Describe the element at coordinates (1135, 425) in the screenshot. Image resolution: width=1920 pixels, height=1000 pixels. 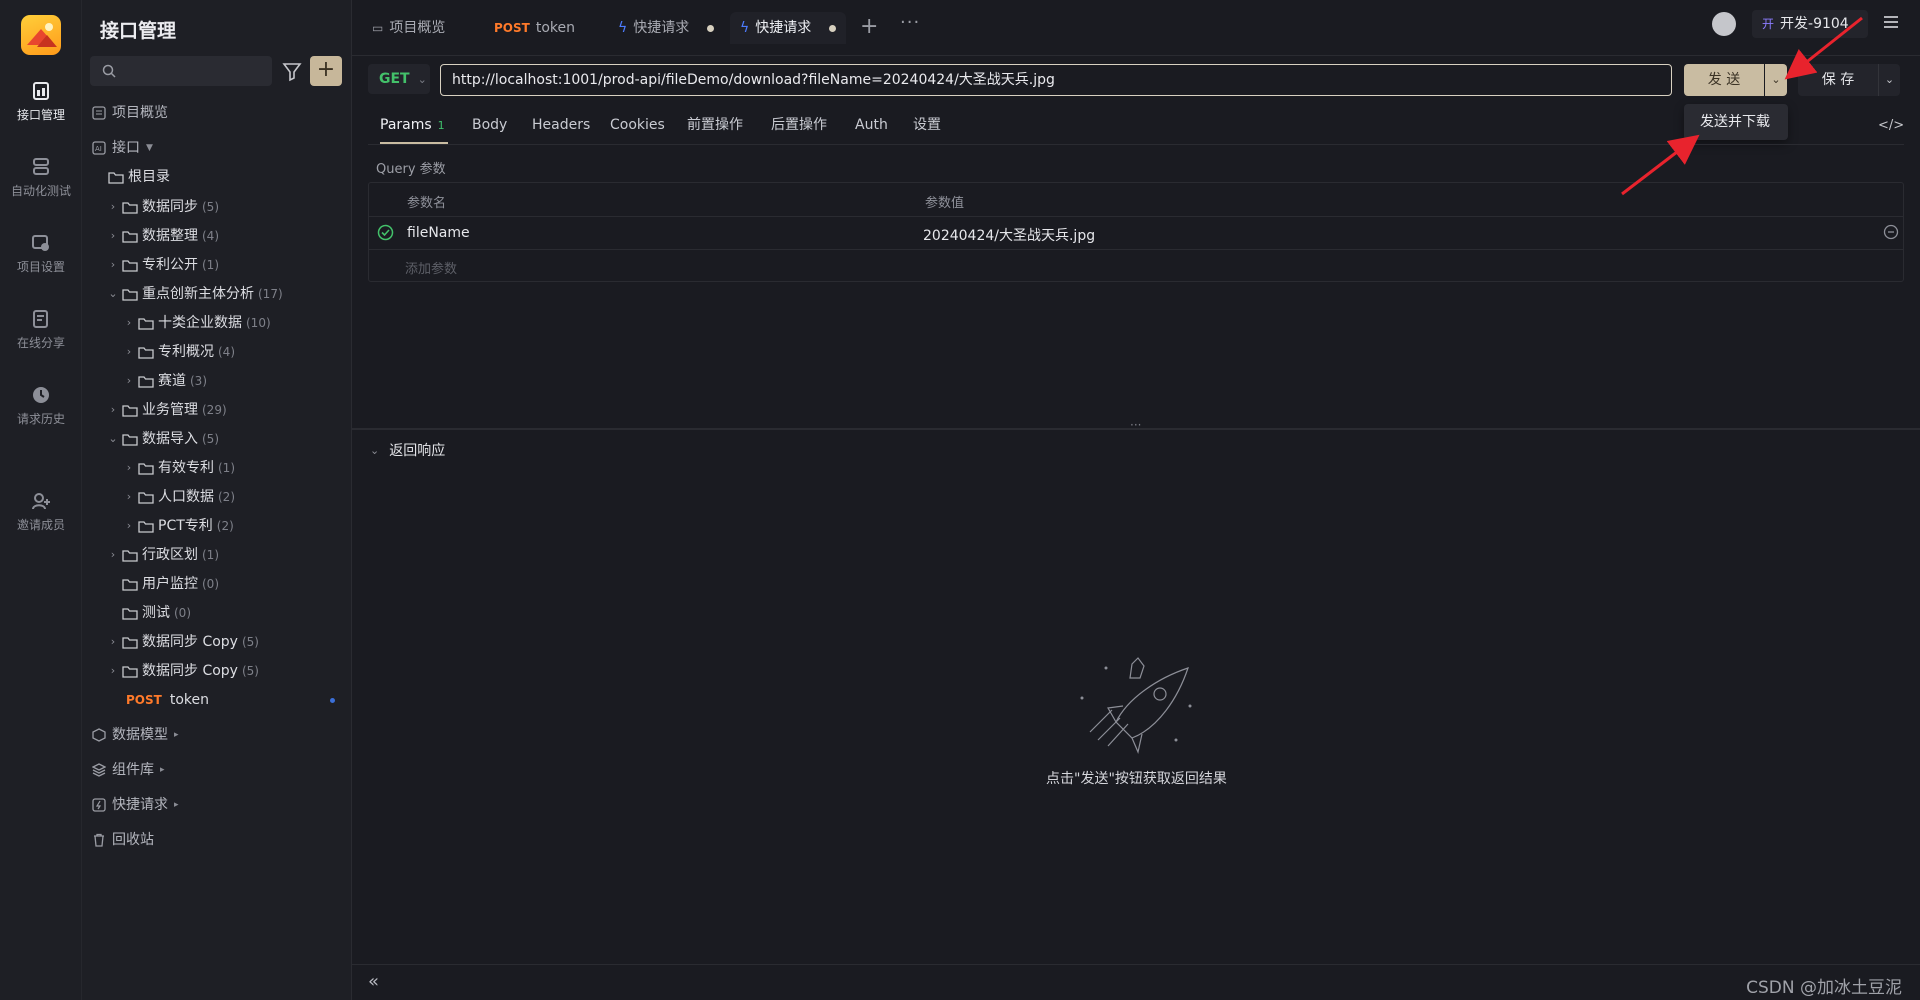
I see `drag-handle-icon: ···` at that location.